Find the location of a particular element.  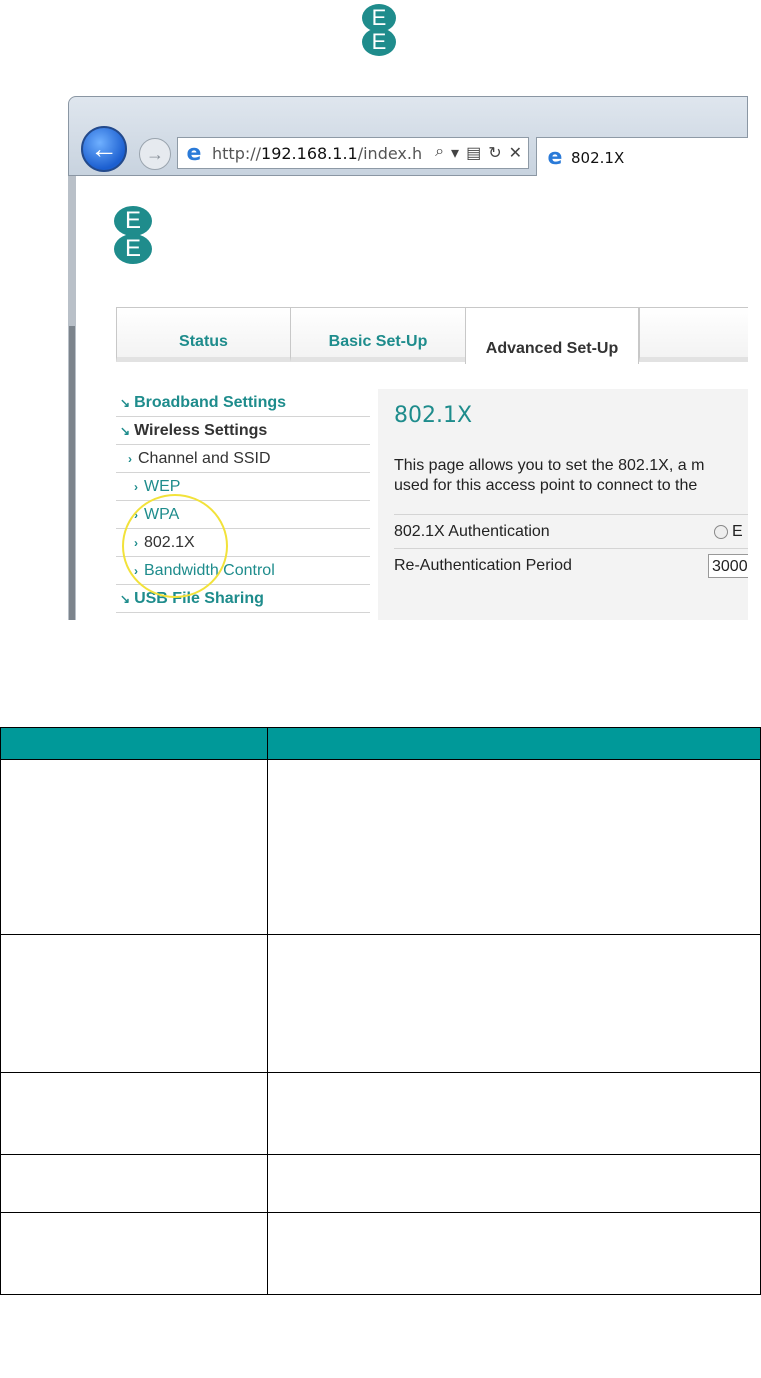

main-nav: Status Basic Set-Up Advanced Set-Up is located at coordinates (432, 335).